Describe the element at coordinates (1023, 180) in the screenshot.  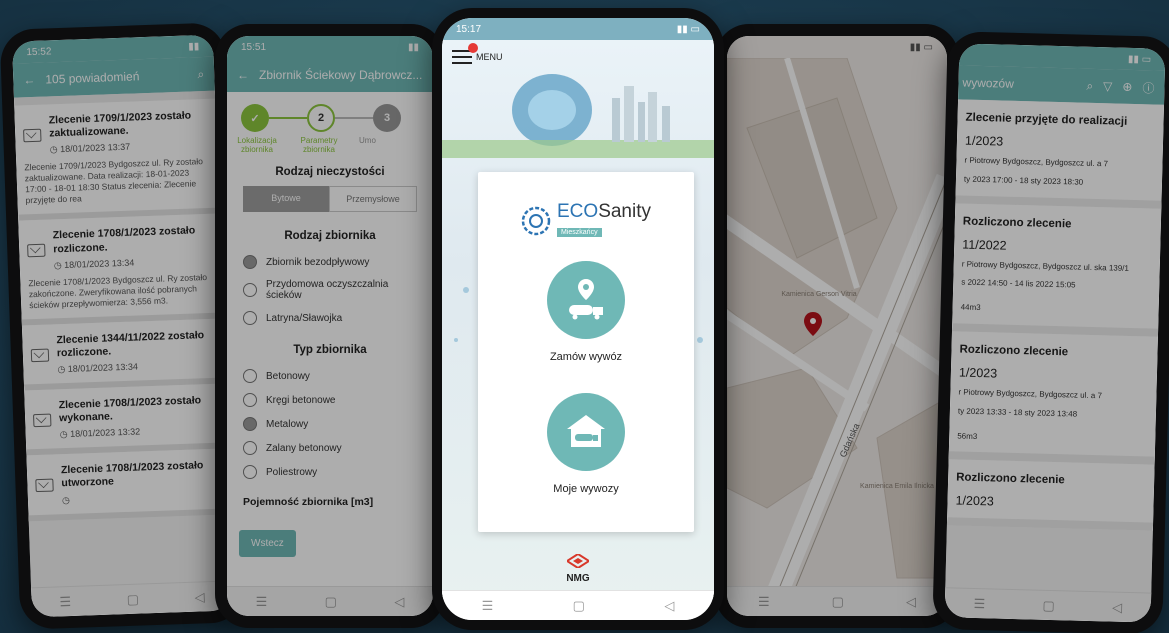
I see `order-time: ty 2023 17:00 - 18 sty 2023 18:30` at that location.